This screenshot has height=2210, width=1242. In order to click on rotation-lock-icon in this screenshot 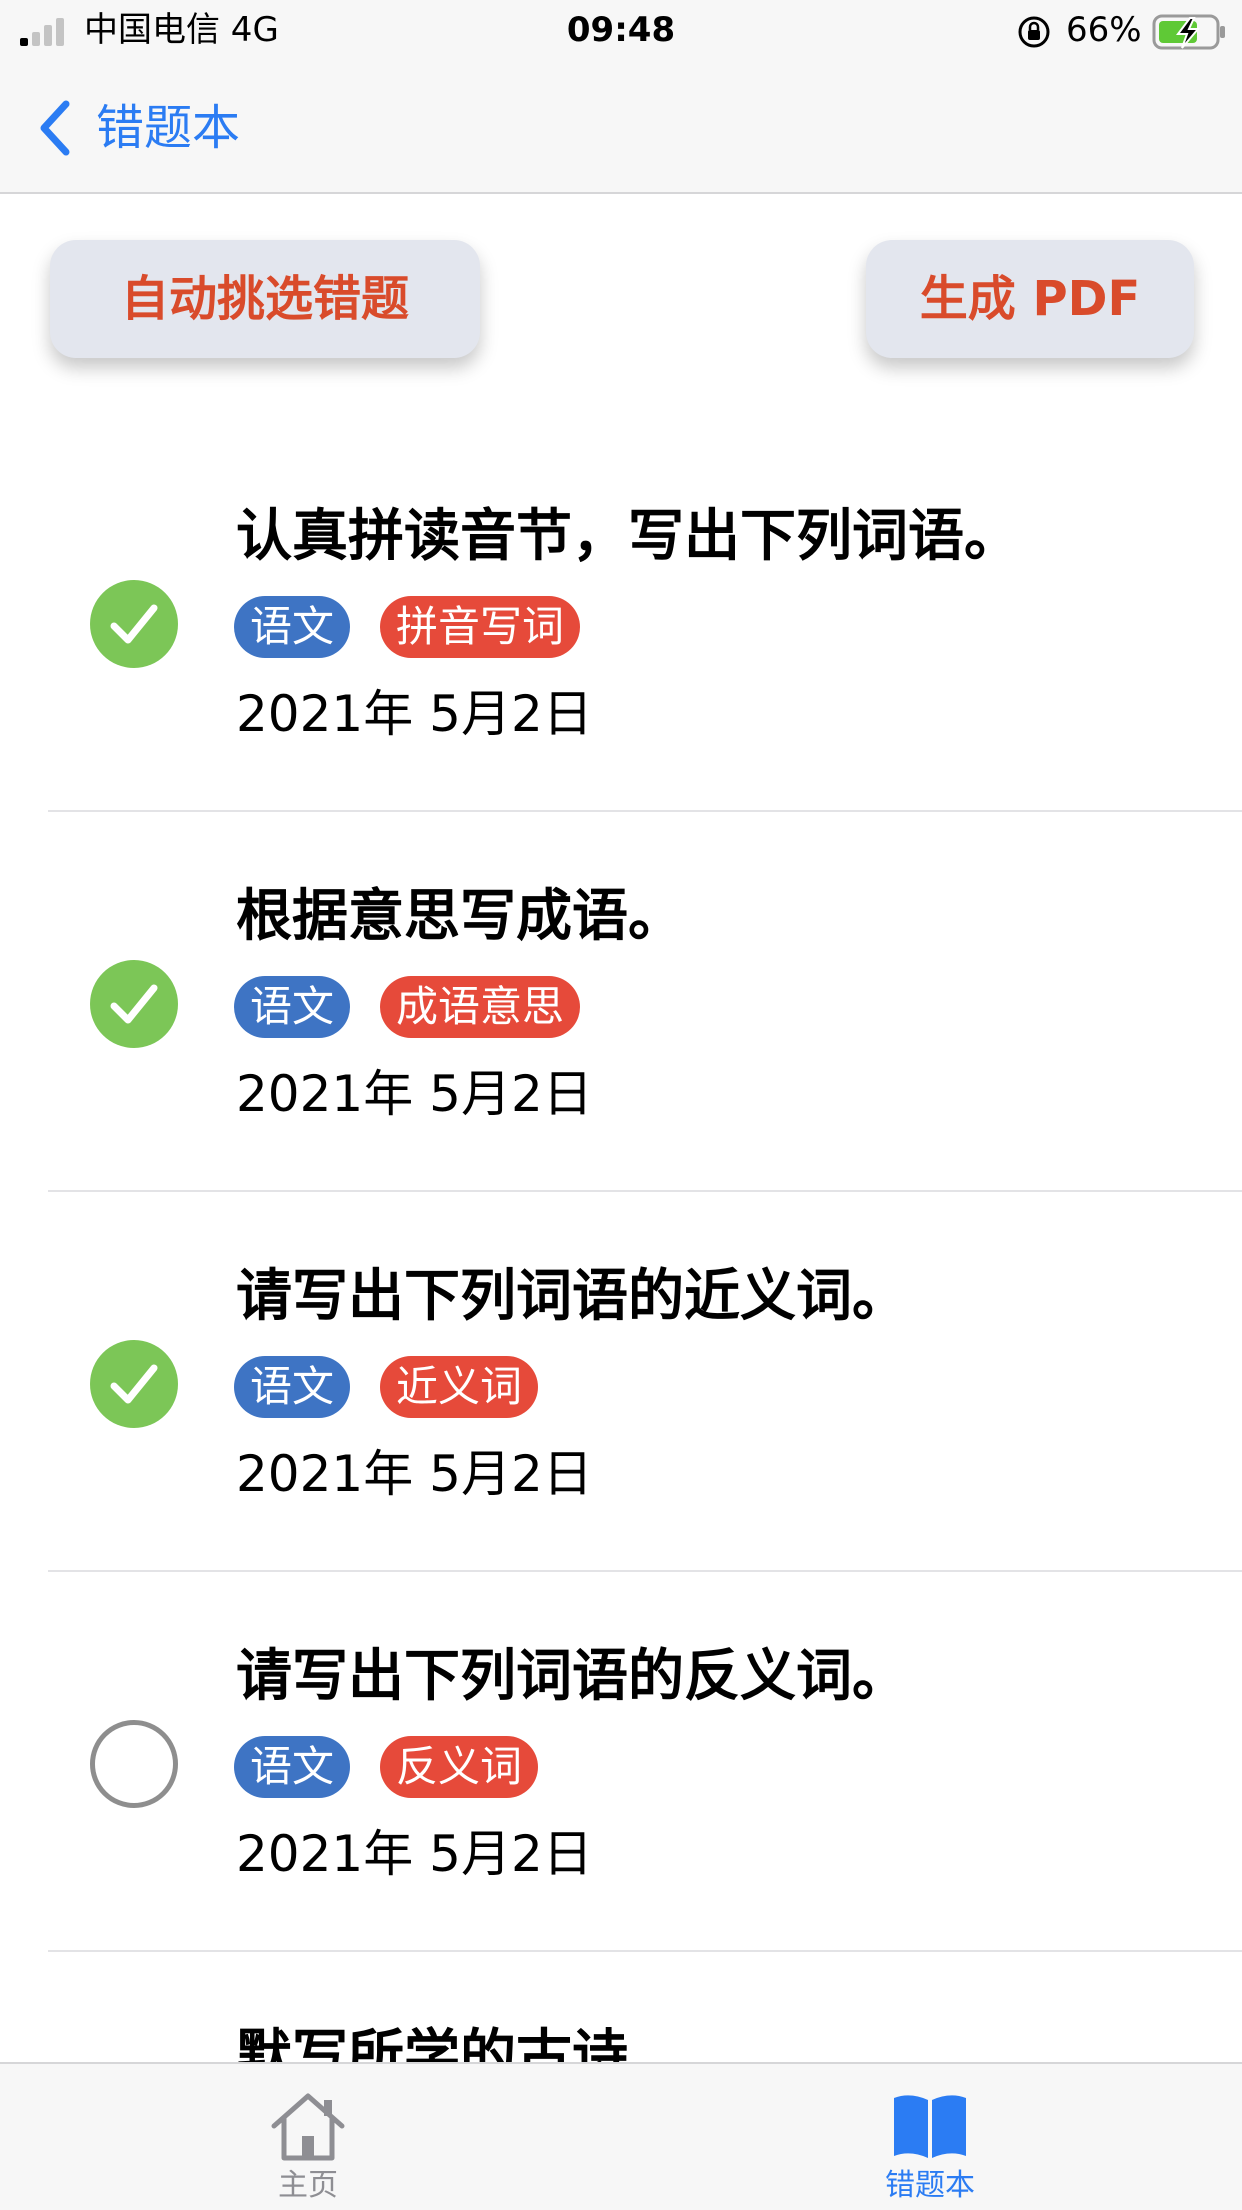, I will do `click(1034, 32)`.